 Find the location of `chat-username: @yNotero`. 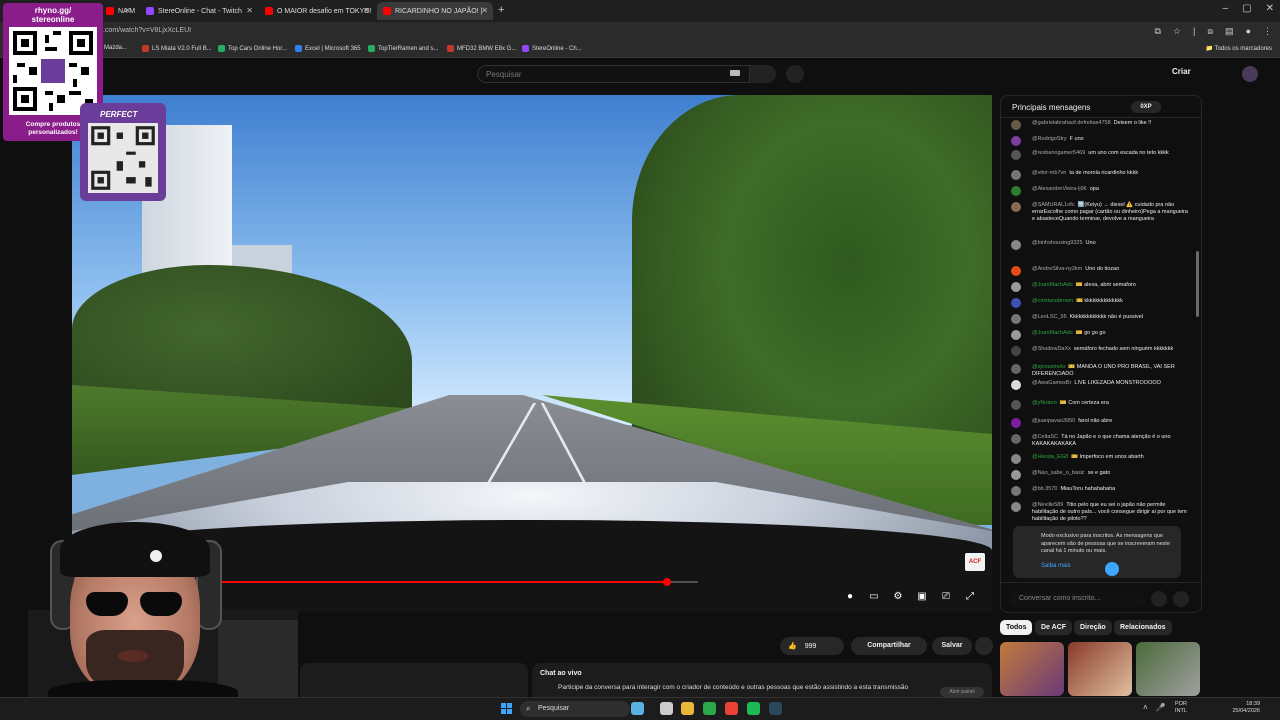

chat-username: @yNotero is located at coordinates (1044, 403).